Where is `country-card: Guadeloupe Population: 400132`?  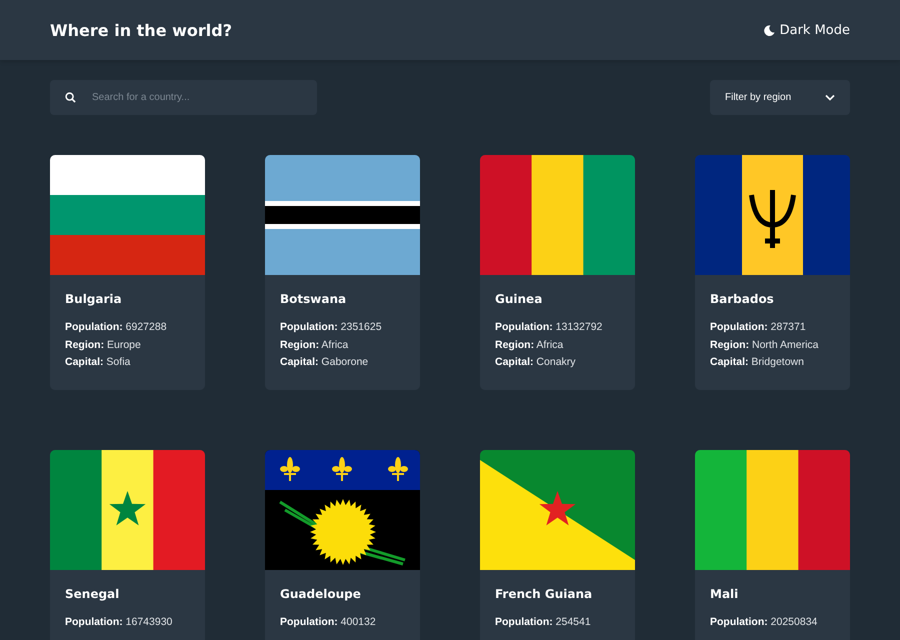
country-card: Guadeloupe Population: 400132 is located at coordinates (342, 545).